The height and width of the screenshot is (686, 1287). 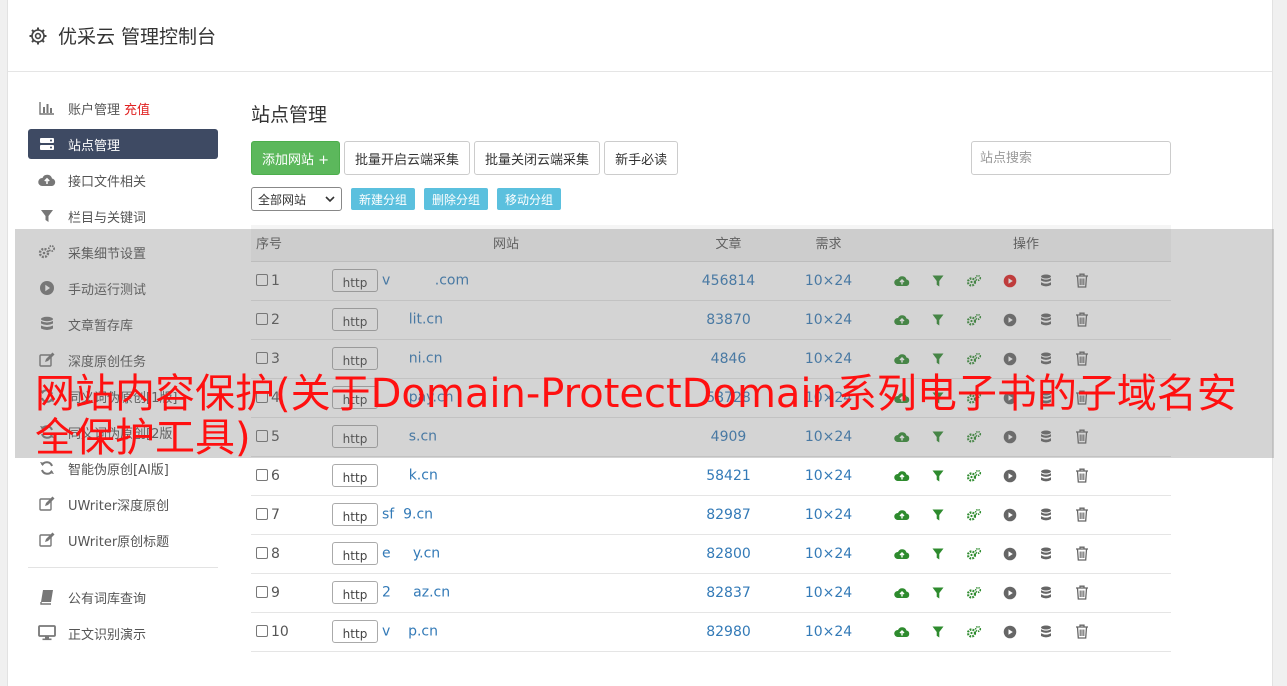 I want to click on sidebar-item-1: 账户管理 充值, so click(x=123, y=108).